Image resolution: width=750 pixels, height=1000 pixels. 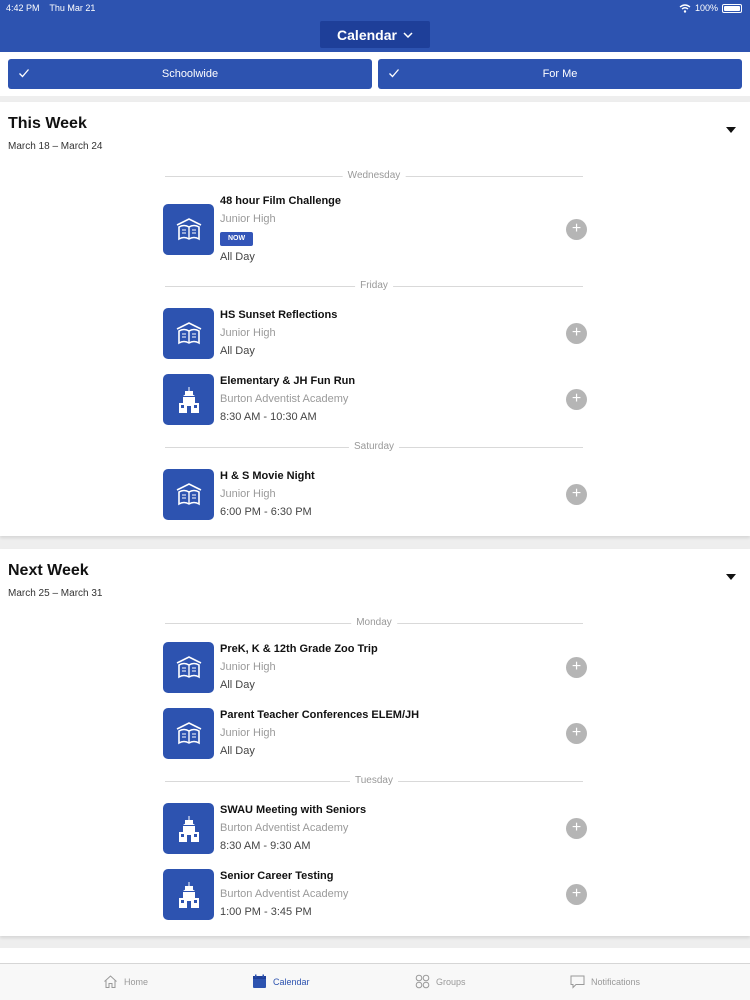 What do you see at coordinates (259, 981) in the screenshot?
I see `calendar-icon` at bounding box center [259, 981].